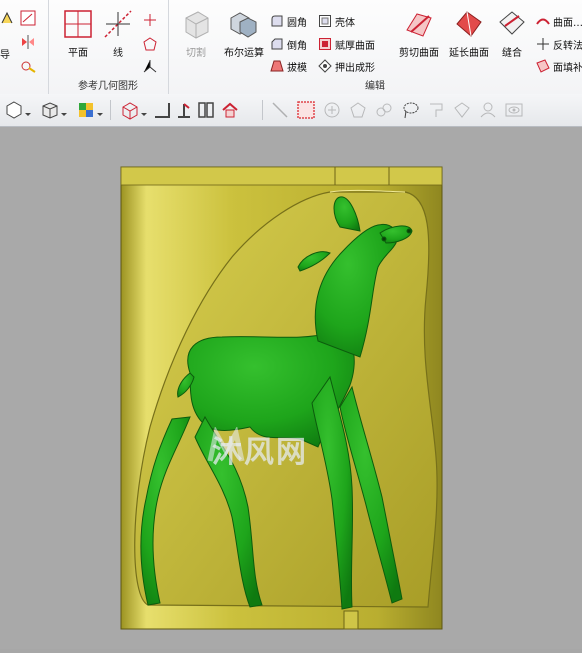 This screenshot has width=582, height=653. Describe the element at coordinates (543, 21) in the screenshot. I see `surface-curve-icon` at that location.